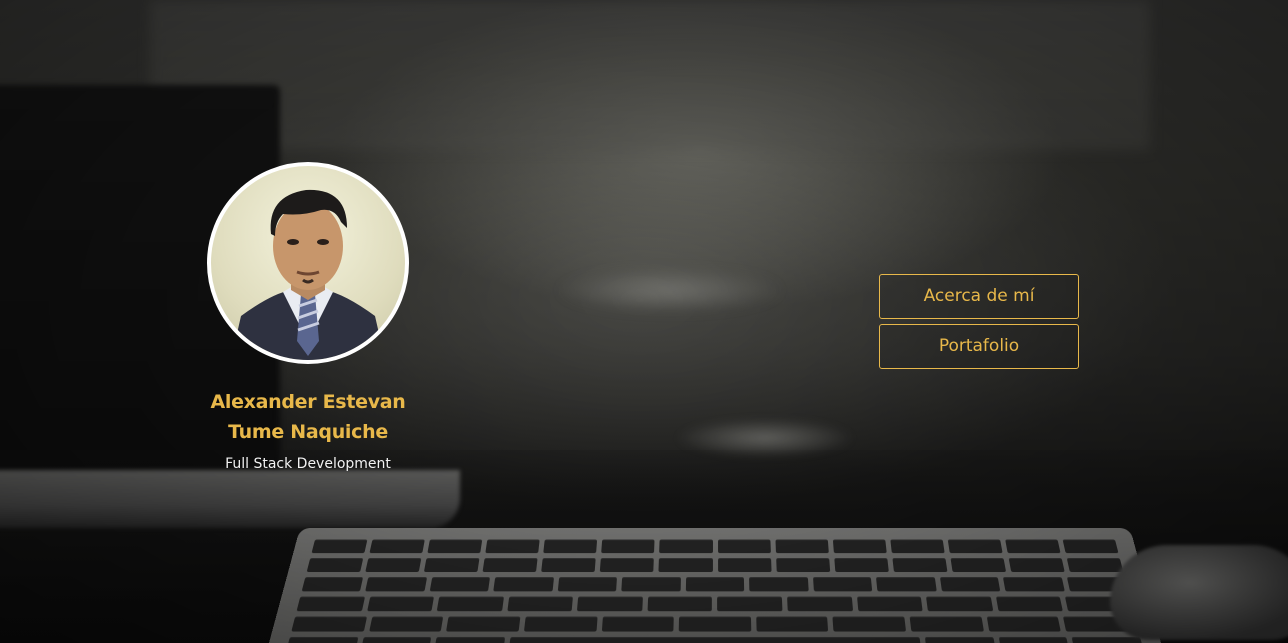 This screenshot has height=643, width=1288. I want to click on portfolio-button: Portafolio, so click(979, 346).